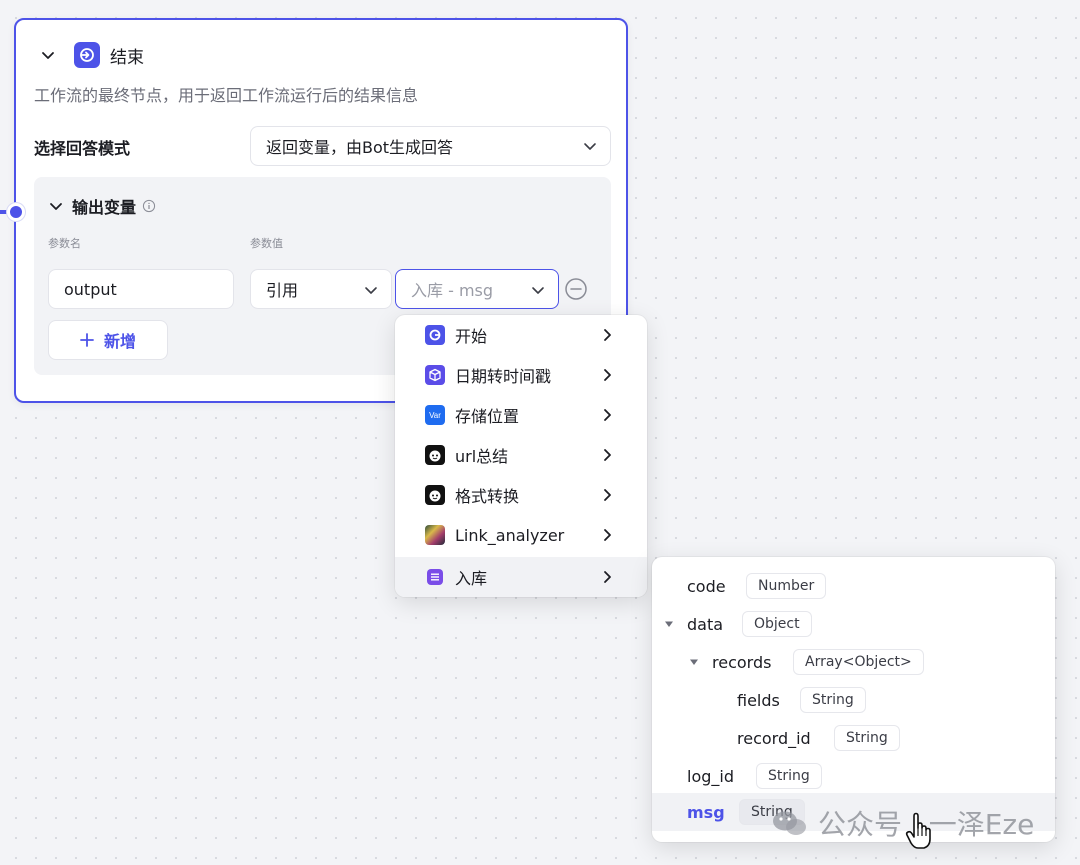 The height and width of the screenshot is (865, 1080). What do you see at coordinates (141, 289) in the screenshot?
I see `param-name-input: output` at bounding box center [141, 289].